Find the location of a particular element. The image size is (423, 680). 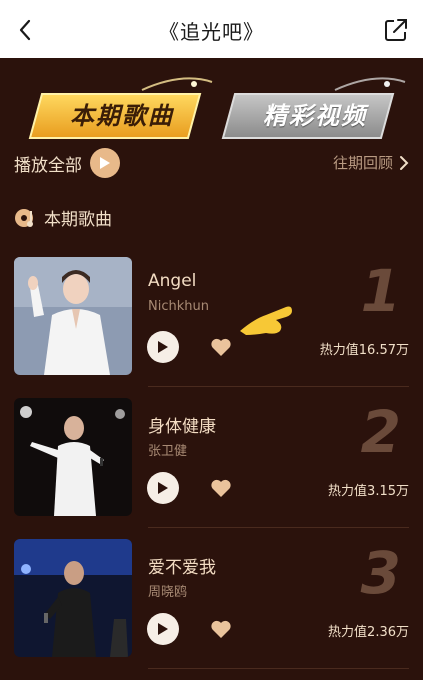

play-all-button: 播放全部 is located at coordinates (67, 163).